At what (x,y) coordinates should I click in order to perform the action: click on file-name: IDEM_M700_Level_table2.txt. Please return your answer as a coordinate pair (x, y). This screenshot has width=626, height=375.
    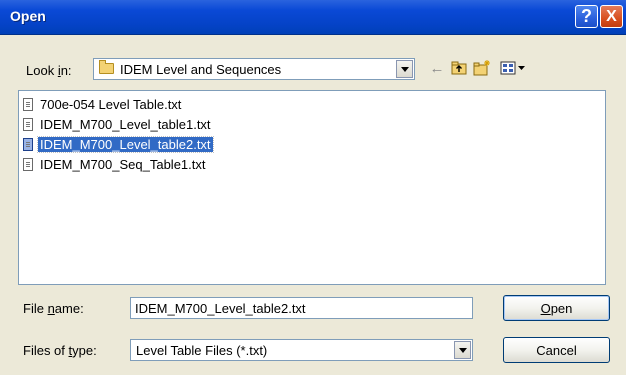
    Looking at the image, I should click on (125, 144).